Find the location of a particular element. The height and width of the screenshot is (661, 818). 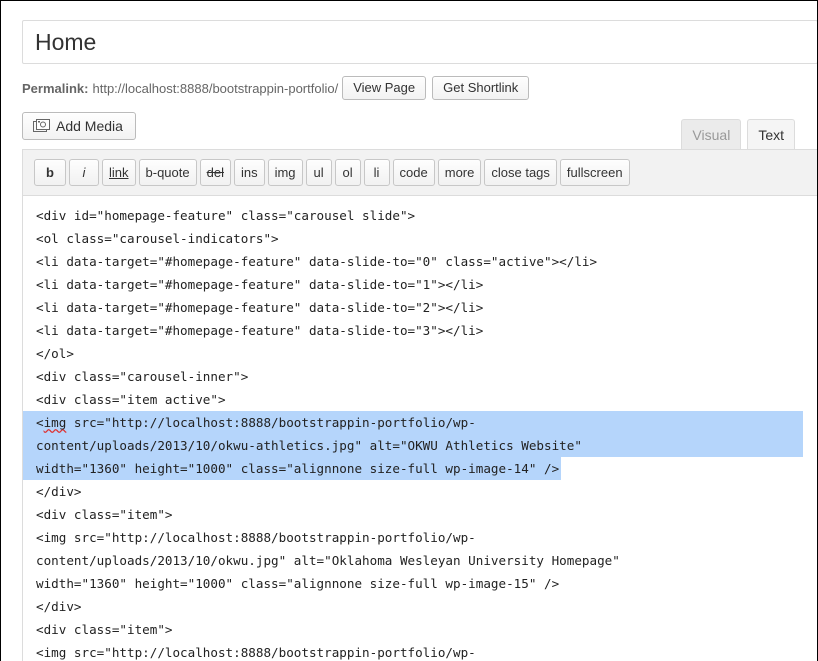

qt-img-button: img is located at coordinates (285, 172).